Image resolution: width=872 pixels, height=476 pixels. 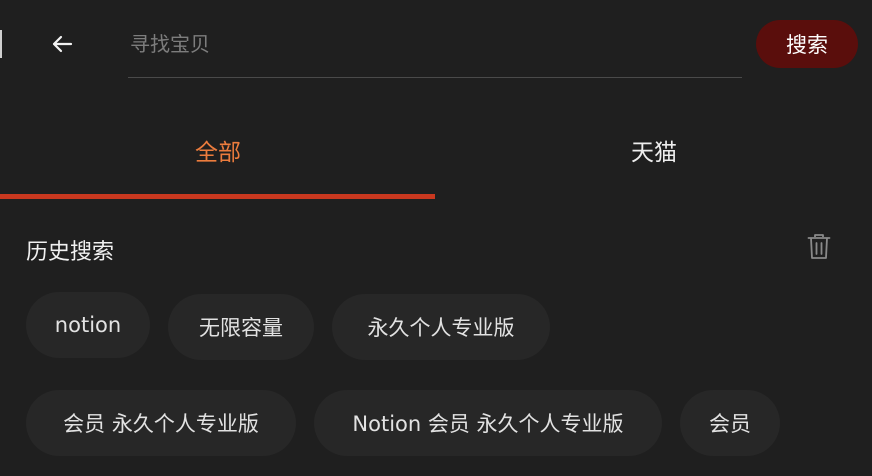 I want to click on back-button, so click(x=62, y=44).